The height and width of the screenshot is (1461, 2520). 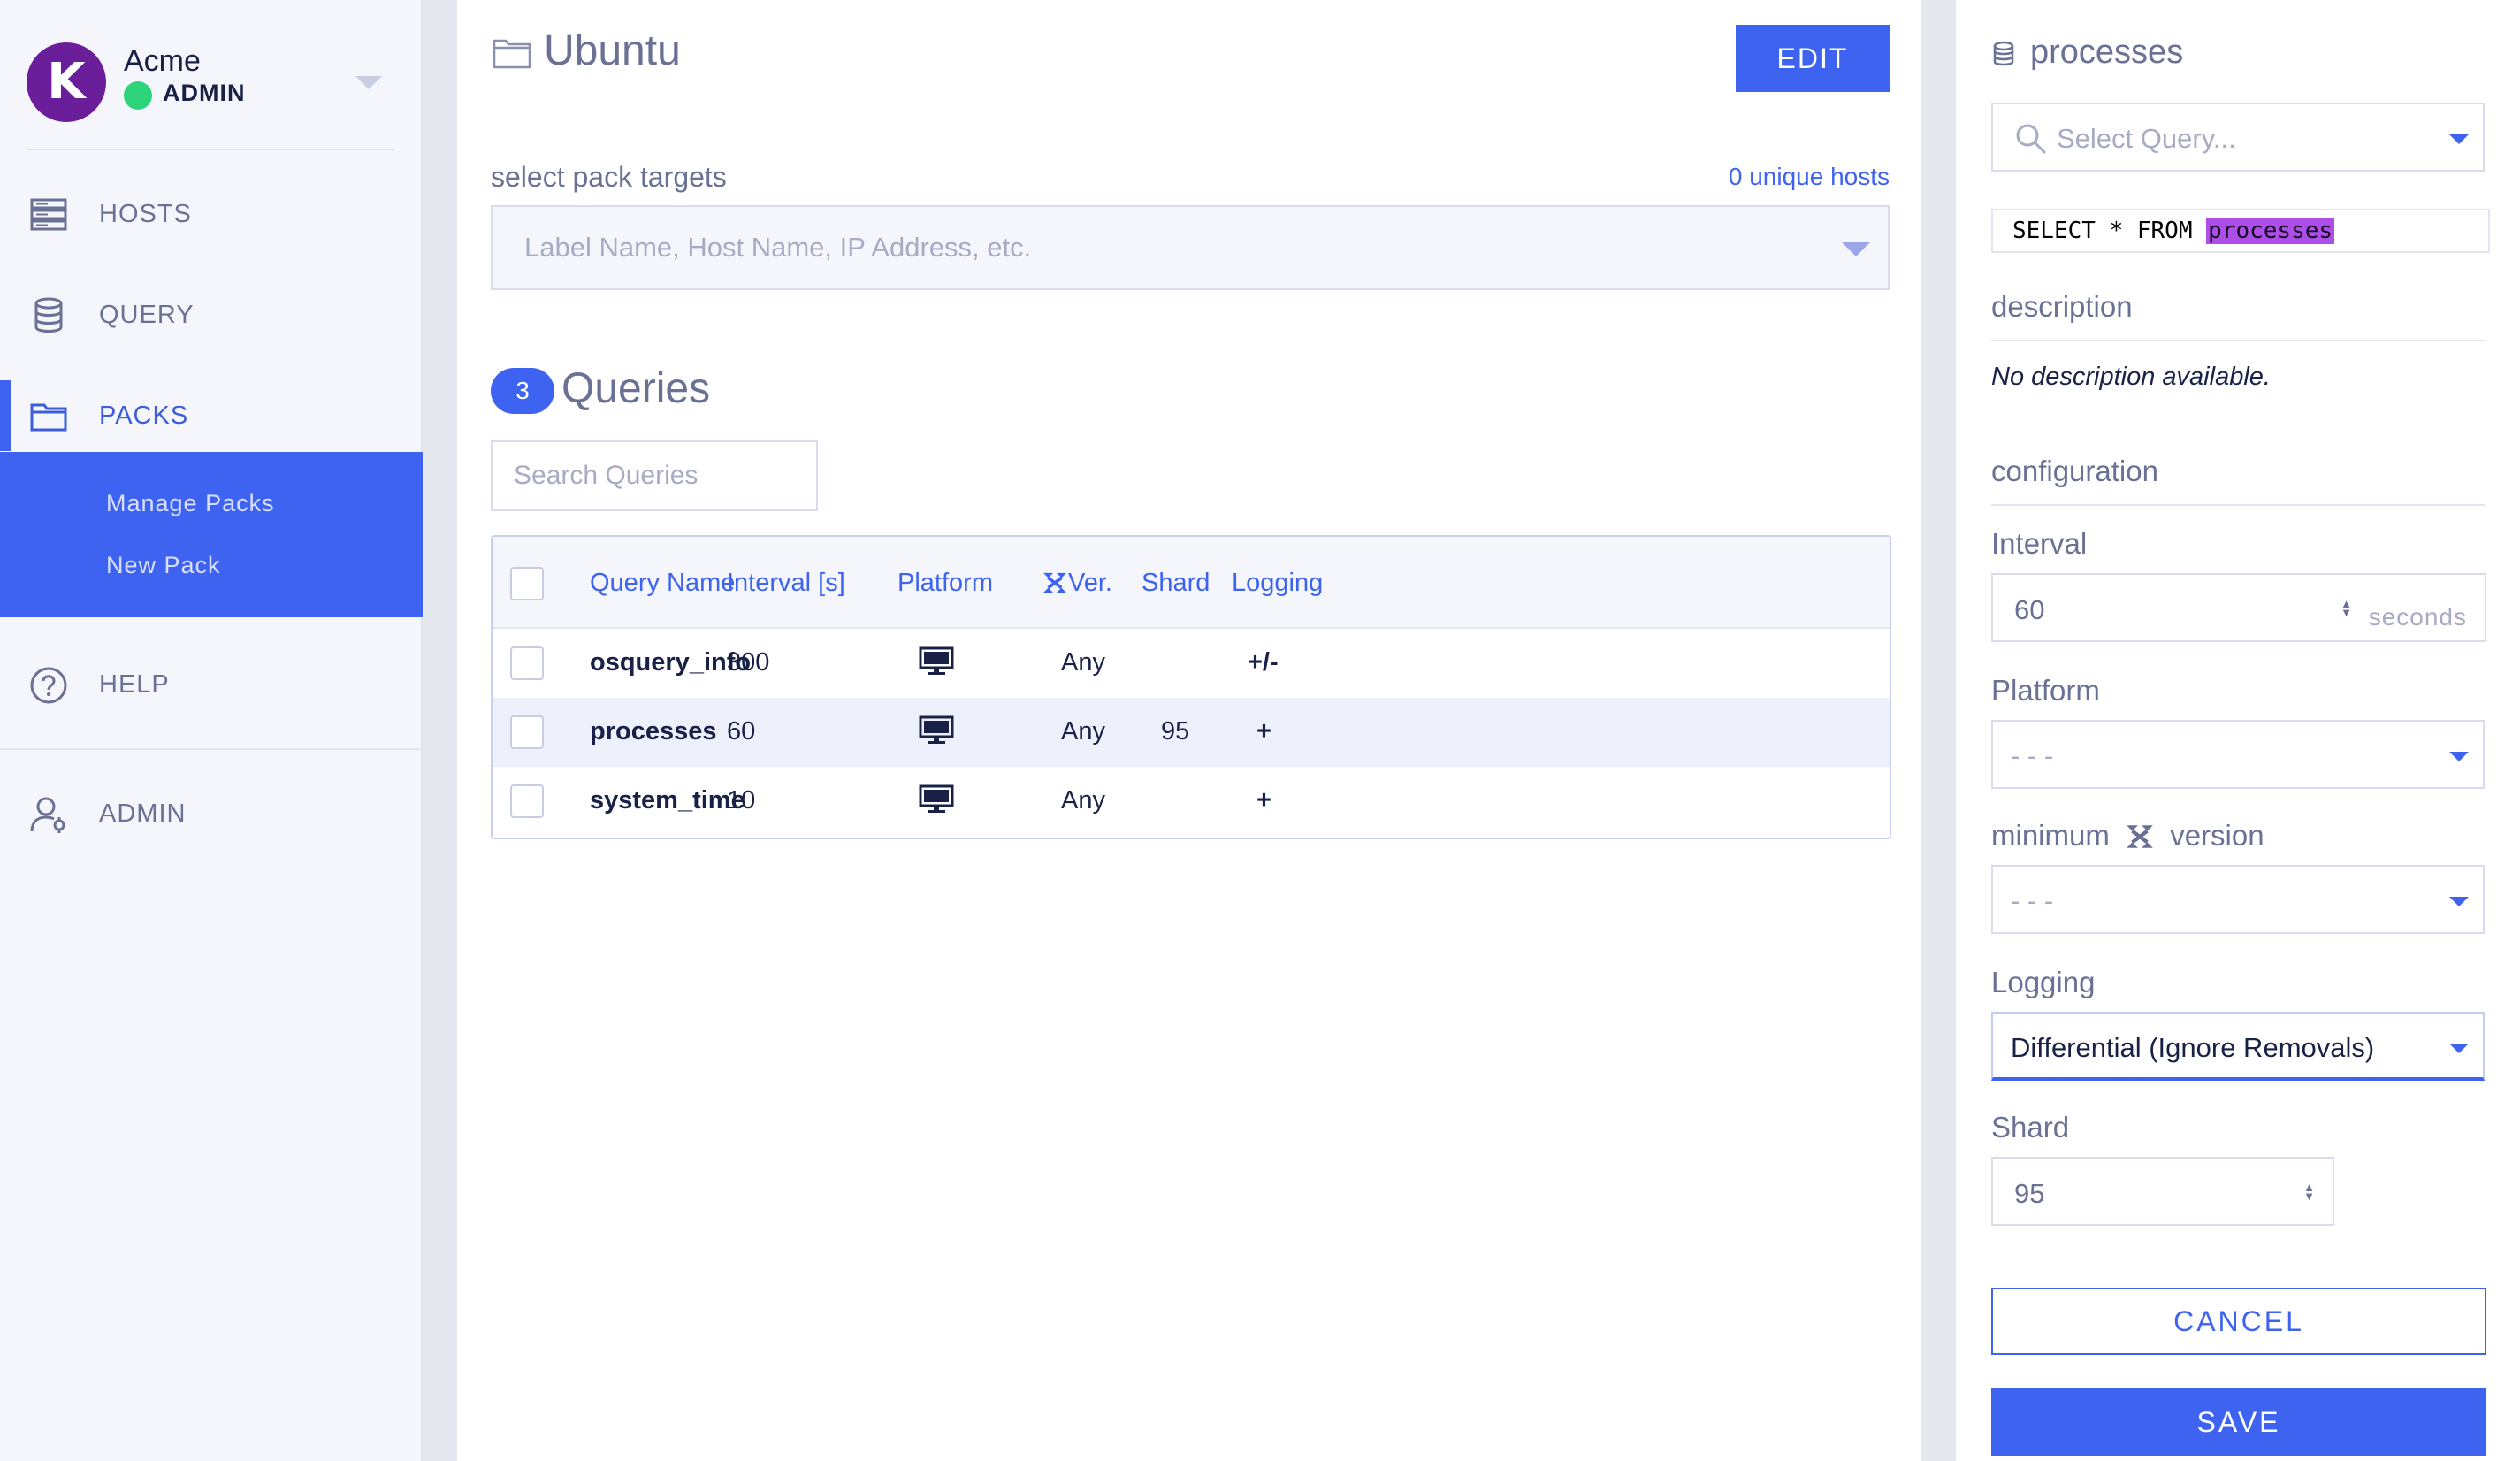 What do you see at coordinates (2131, 377) in the screenshot?
I see `description-text: No description available.` at bounding box center [2131, 377].